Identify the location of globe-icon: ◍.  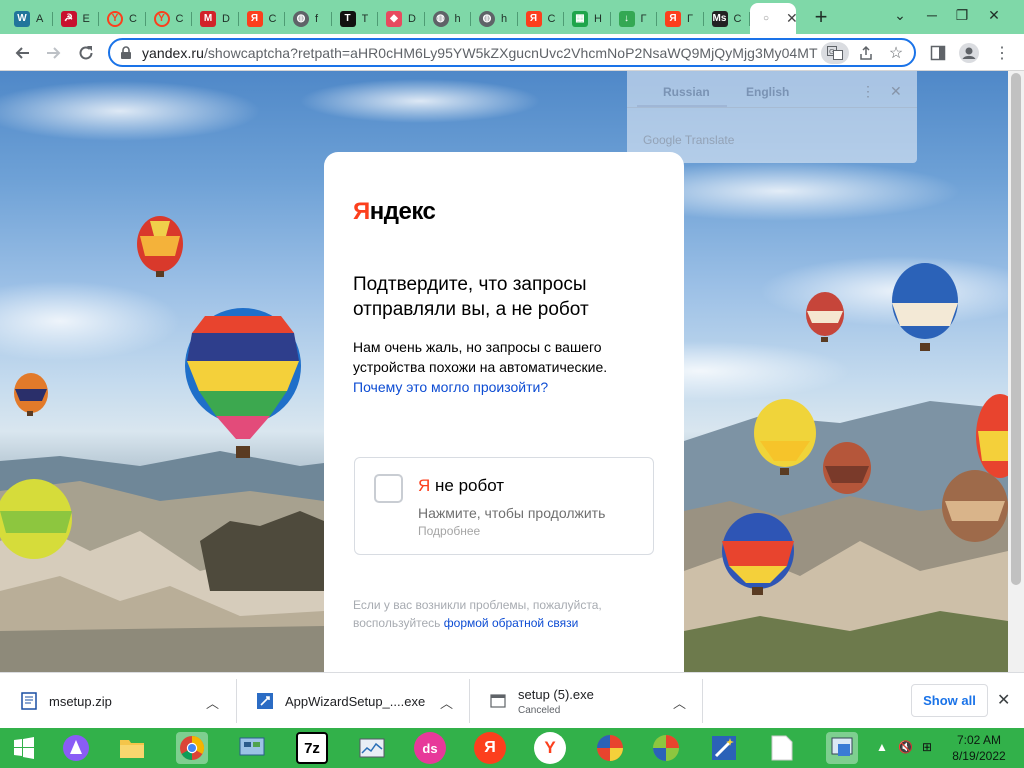
(487, 18).